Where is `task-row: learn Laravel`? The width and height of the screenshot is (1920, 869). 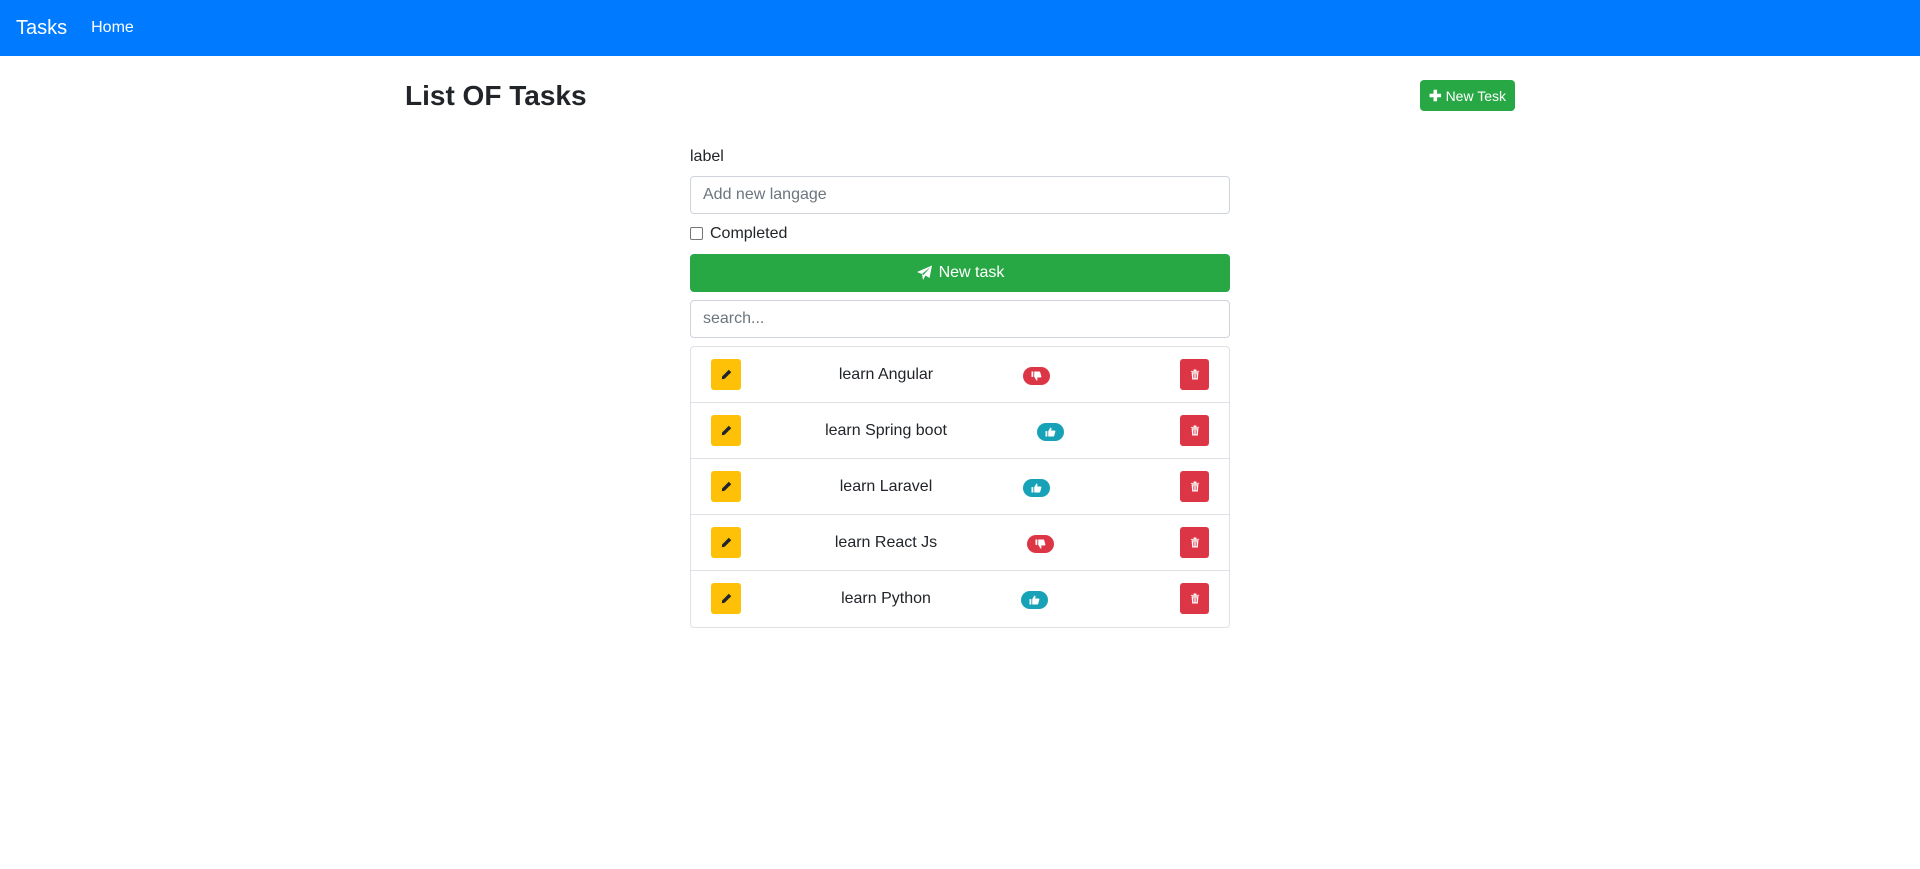
task-row: learn Laravel is located at coordinates (960, 487).